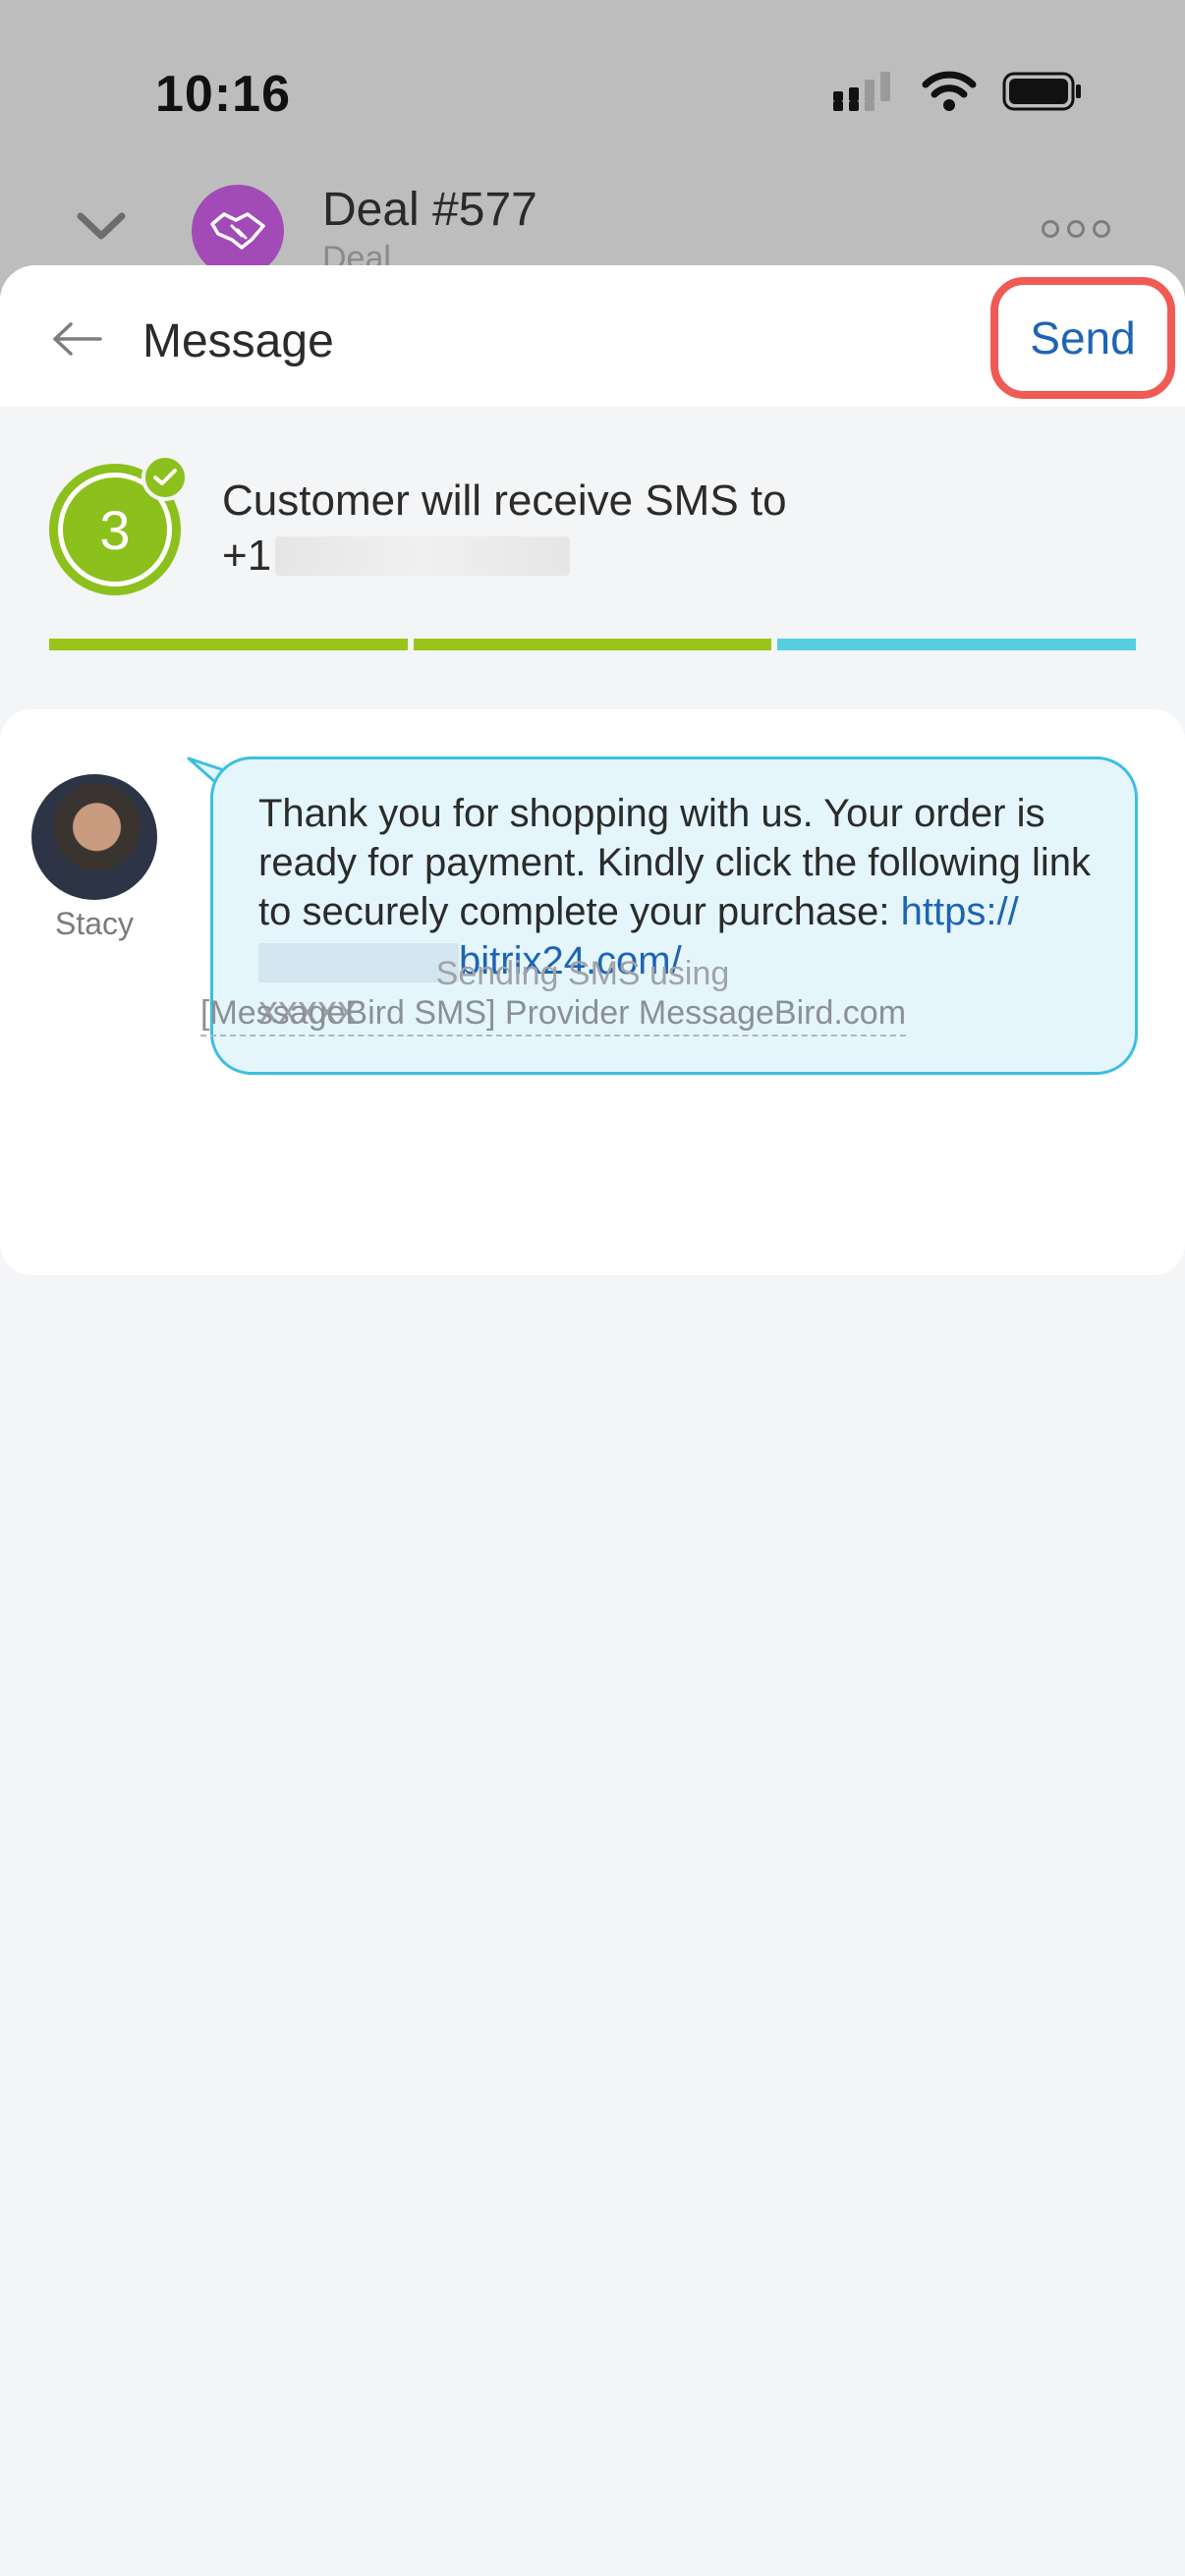 This screenshot has height=2576, width=1185. I want to click on wifi-icon, so click(950, 91).